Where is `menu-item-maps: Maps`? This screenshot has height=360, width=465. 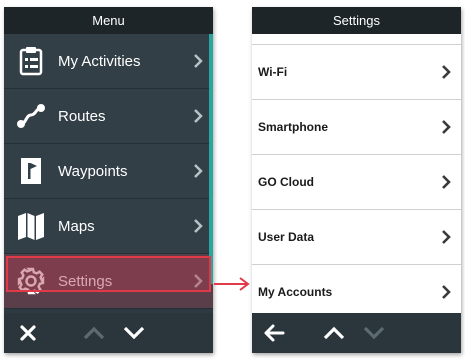
menu-item-maps: Maps is located at coordinates (108, 226).